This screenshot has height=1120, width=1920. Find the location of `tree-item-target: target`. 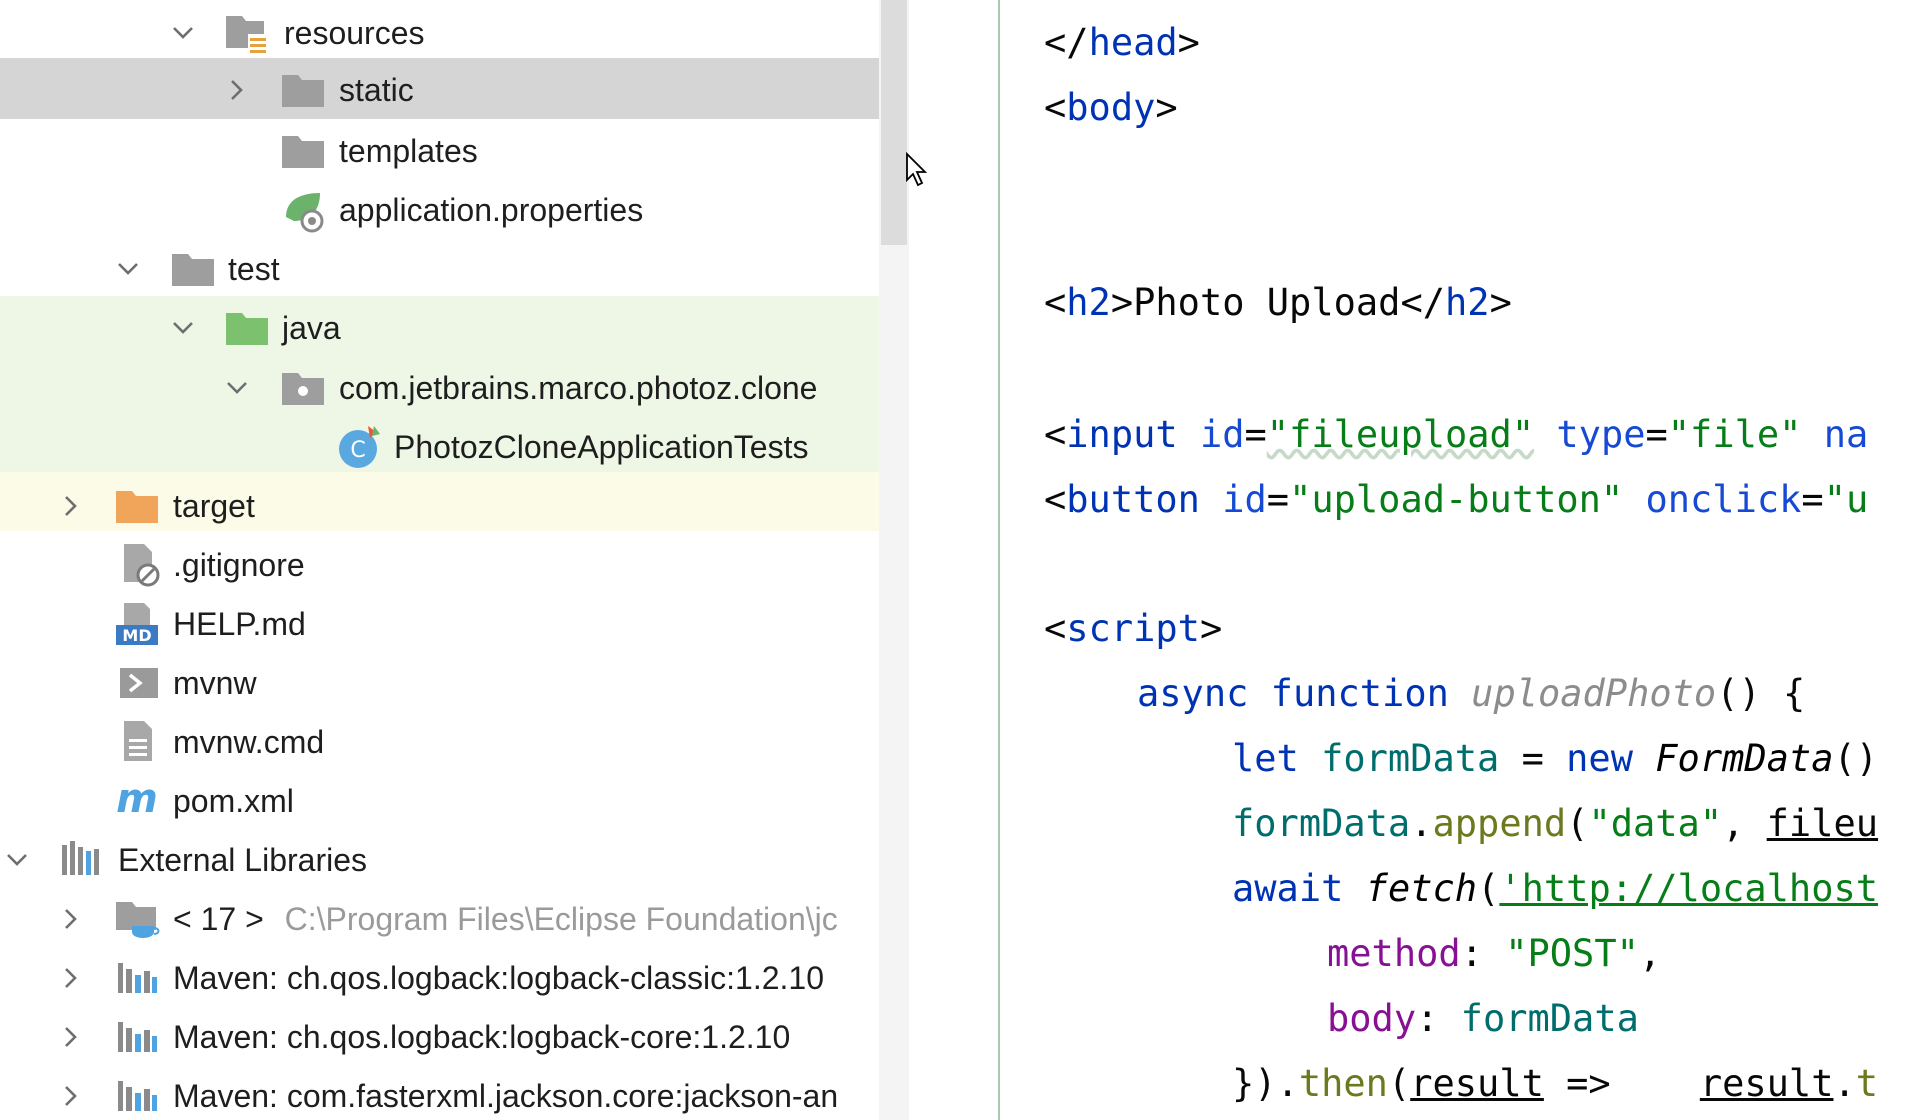

tree-item-target: target is located at coordinates (454, 506).